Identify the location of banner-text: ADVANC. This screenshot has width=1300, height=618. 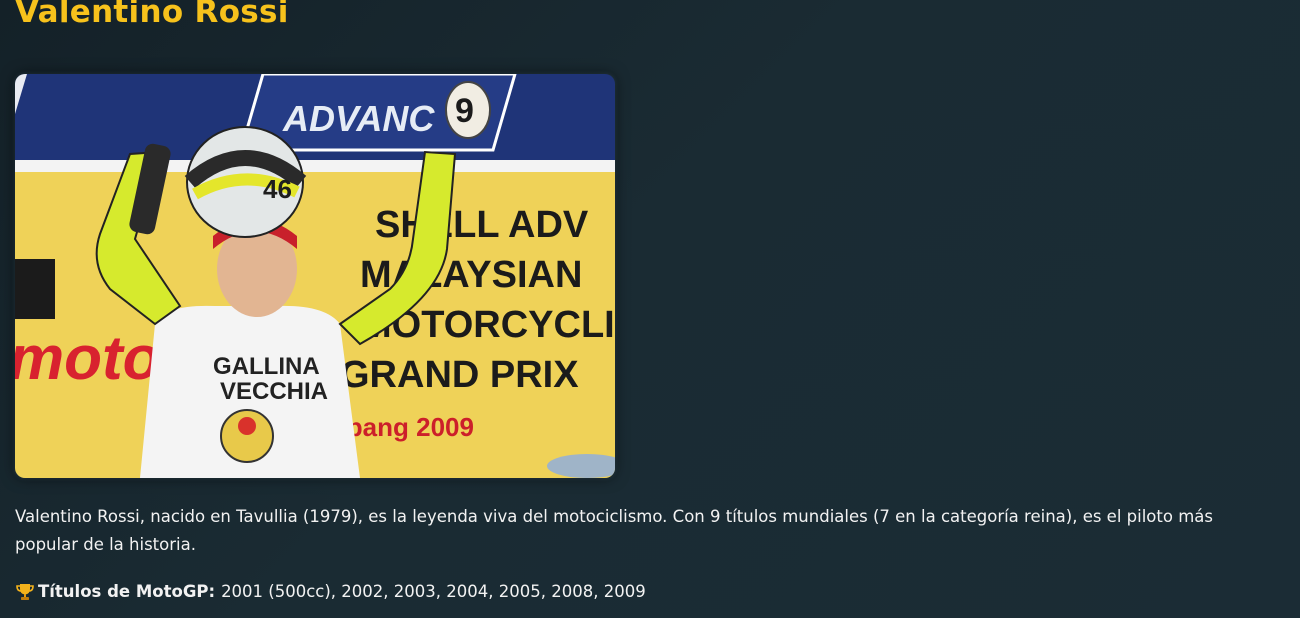
(358, 118).